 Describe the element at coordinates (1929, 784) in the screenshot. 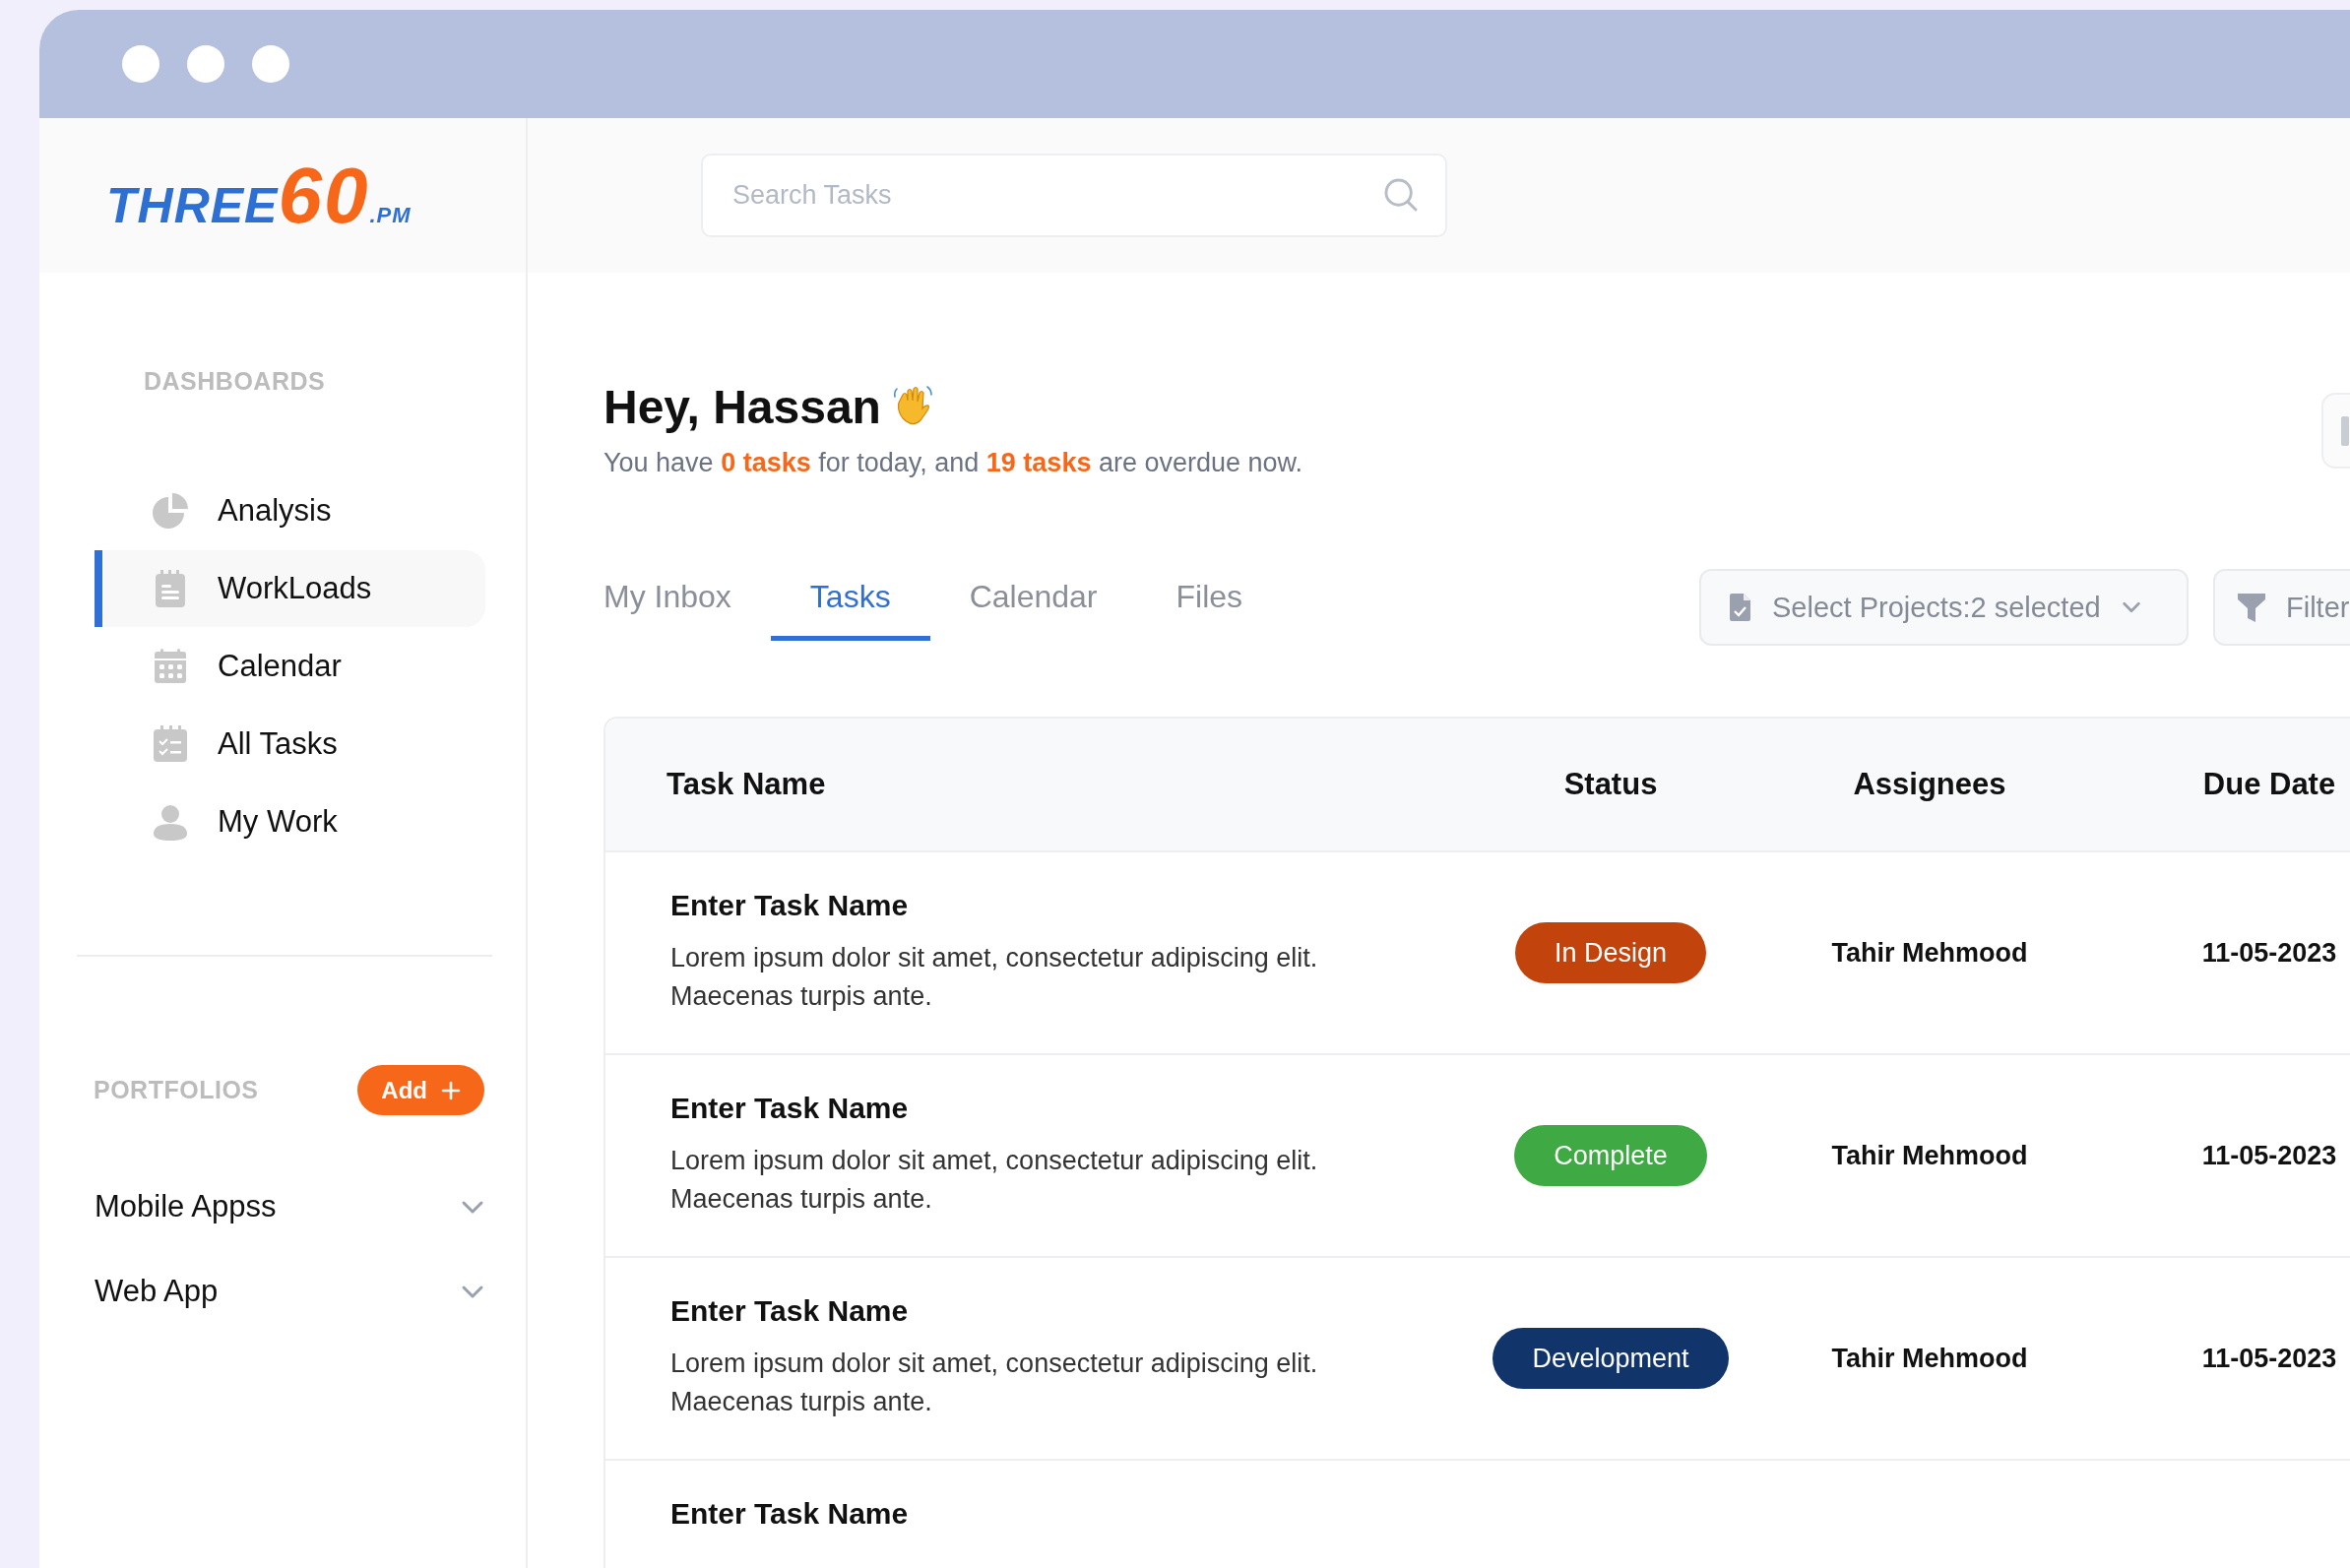

I see `column-header: Assignees` at that location.